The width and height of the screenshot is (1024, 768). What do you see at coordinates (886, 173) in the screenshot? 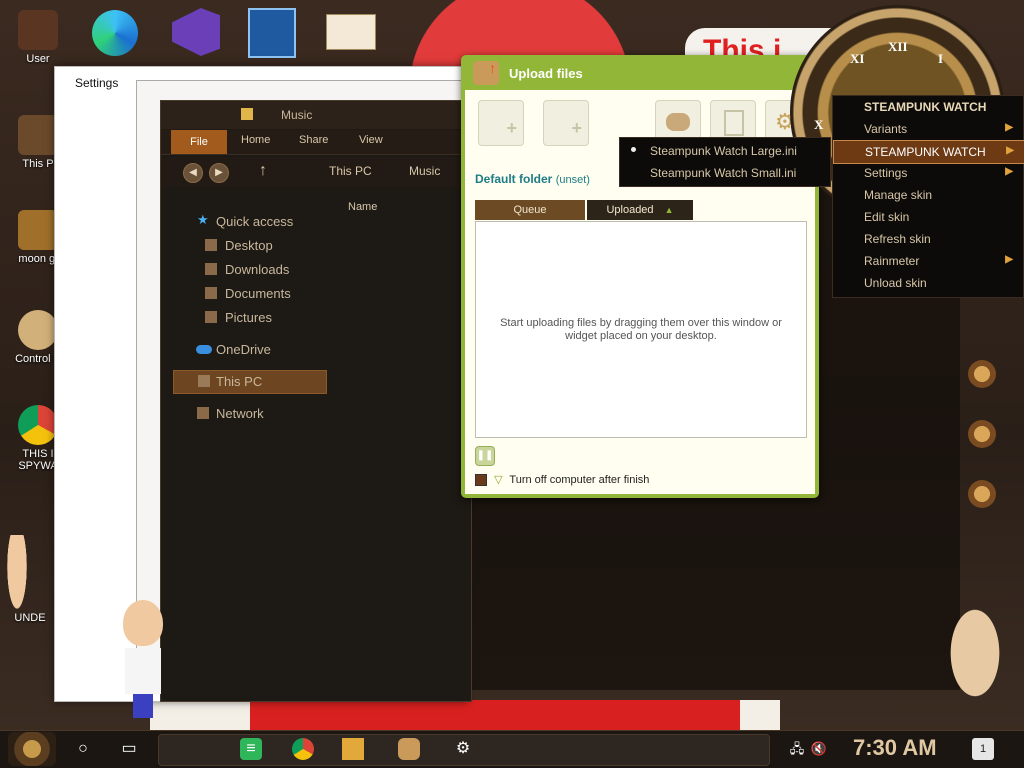
I see `menu-item-label: Settings` at bounding box center [886, 173].